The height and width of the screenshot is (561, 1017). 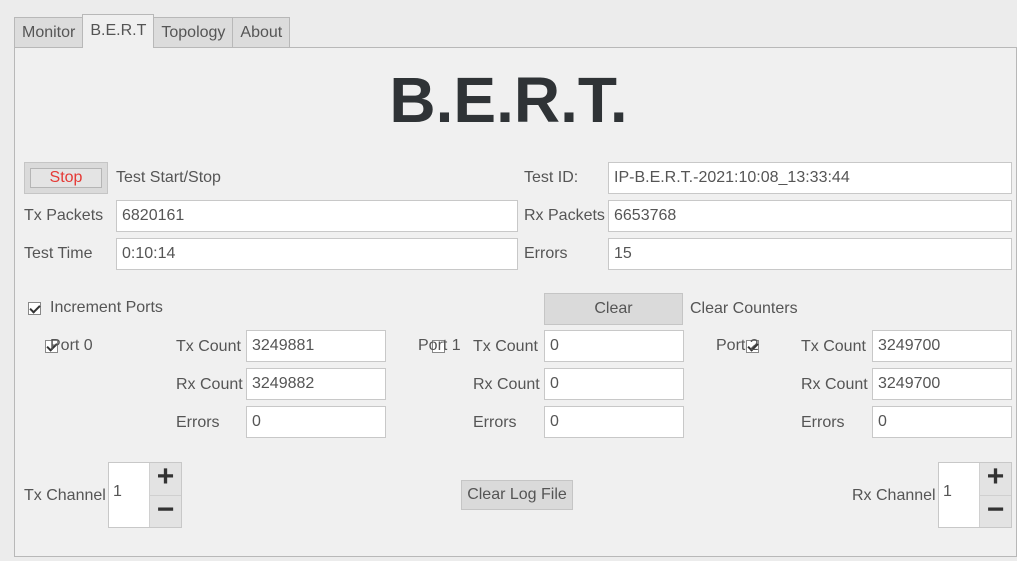 What do you see at coordinates (810, 178) in the screenshot?
I see `test-id-field: IP-B.E.R.T.-2021:10:08_13:33:44` at bounding box center [810, 178].